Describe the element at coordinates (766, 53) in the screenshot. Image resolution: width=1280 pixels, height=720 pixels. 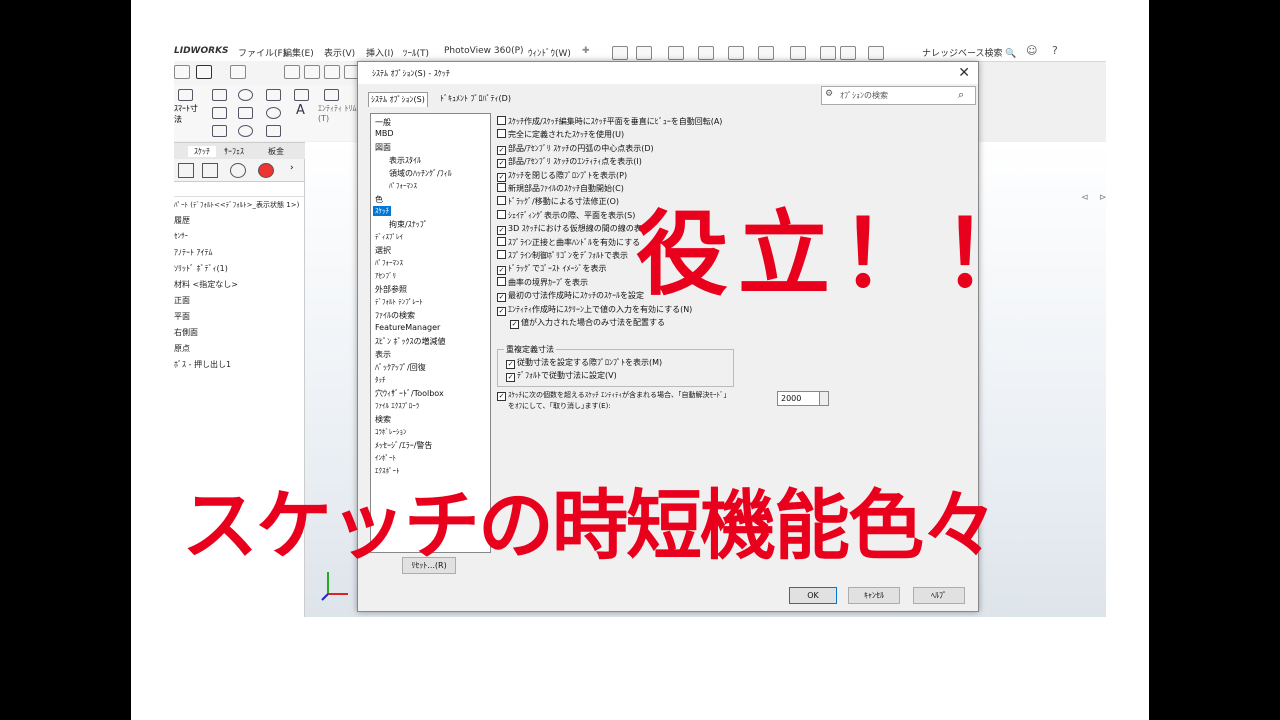
I see `undo-icon` at that location.